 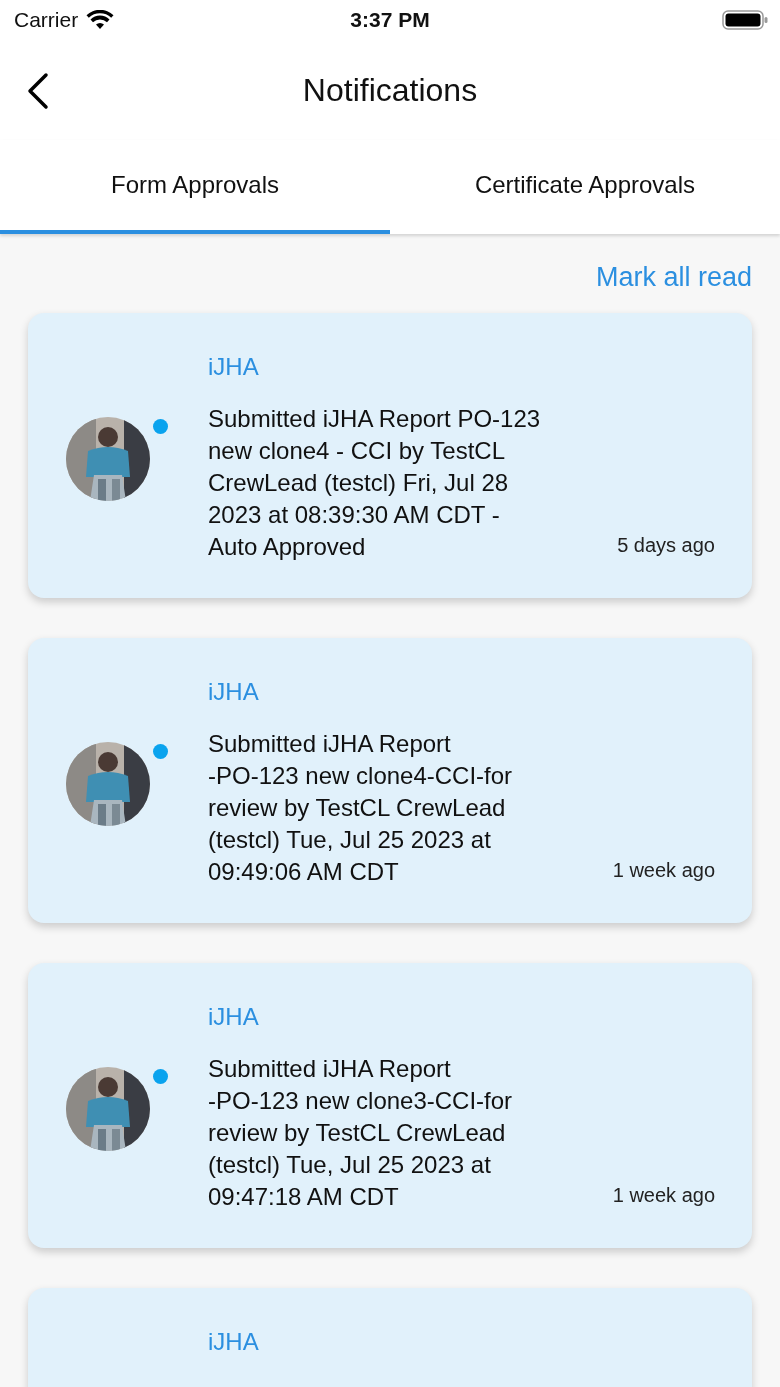 What do you see at coordinates (374, 483) in the screenshot?
I see `notification-message: Submitted iJHA Report PO-123 new clone4 - CCI by TestCL CrewLead (testcl) Fri, Jul 28 2023 at 08:39:30 AM CDT - Auto Approved` at bounding box center [374, 483].